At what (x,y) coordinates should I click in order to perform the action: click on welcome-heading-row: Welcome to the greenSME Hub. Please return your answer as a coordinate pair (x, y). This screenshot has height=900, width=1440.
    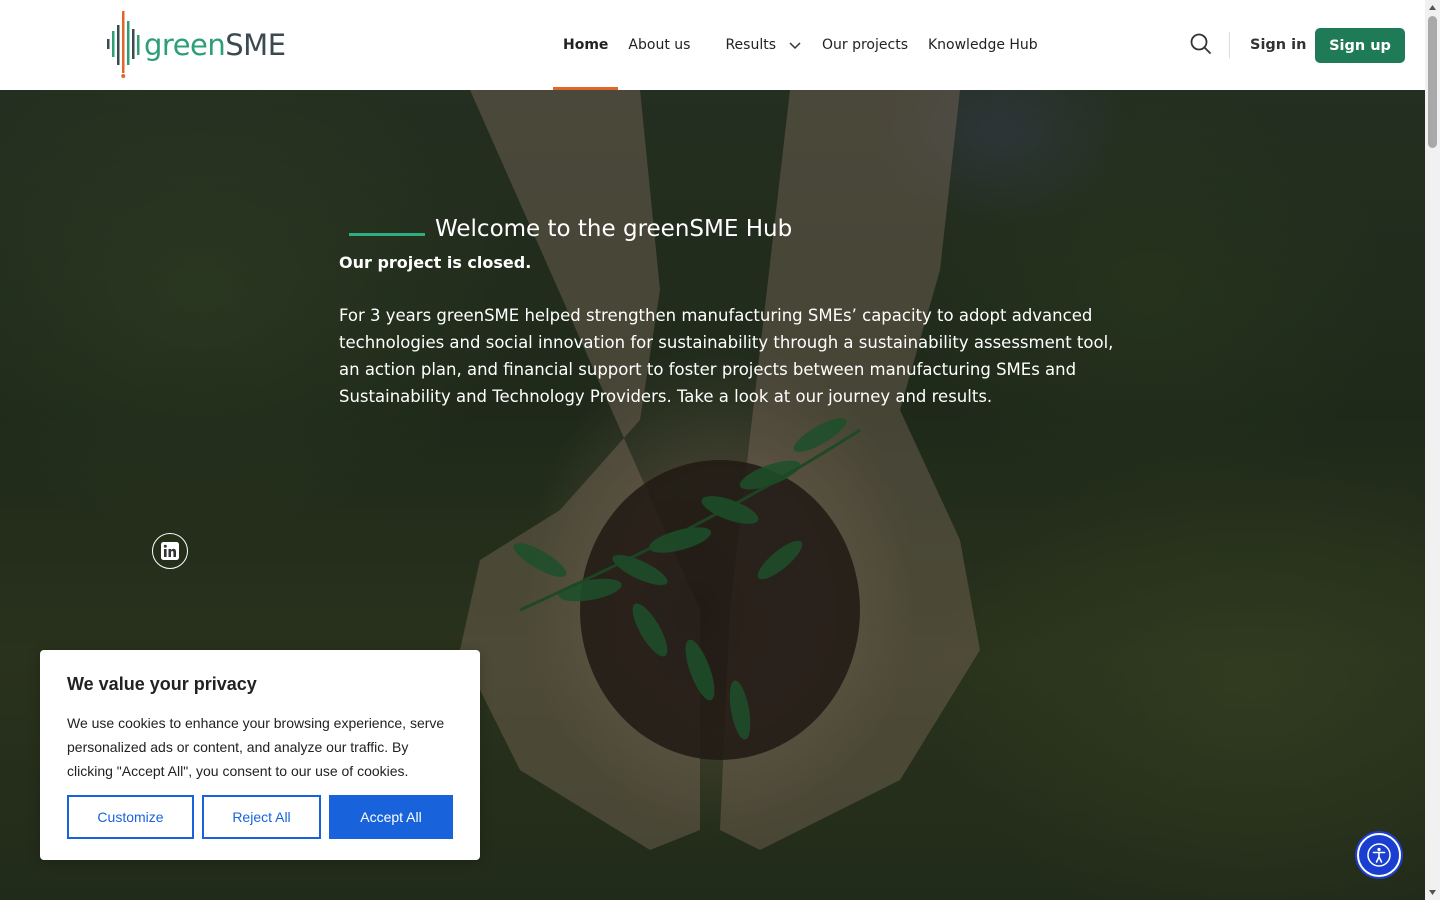
    Looking at the image, I should click on (739, 229).